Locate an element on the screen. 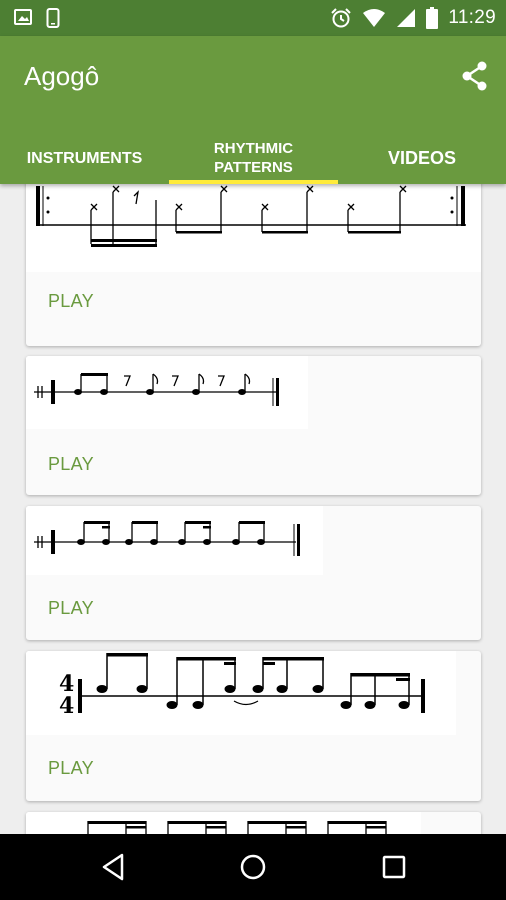 The height and width of the screenshot is (900, 506). tab-rhythmic-patterns: RHYTHMIC PATTERNS is located at coordinates (253, 158).